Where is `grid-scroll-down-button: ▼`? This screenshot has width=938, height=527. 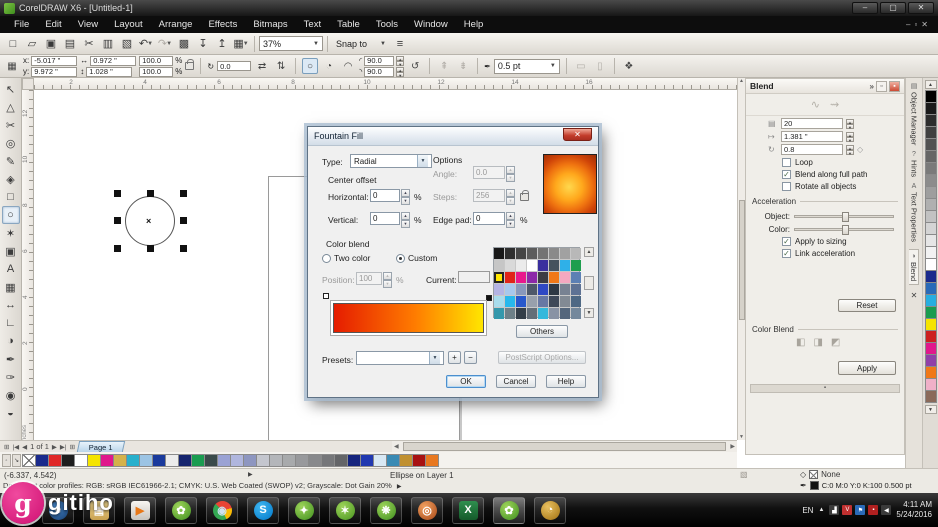
grid-scroll-down-button: ▼ is located at coordinates (589, 313).